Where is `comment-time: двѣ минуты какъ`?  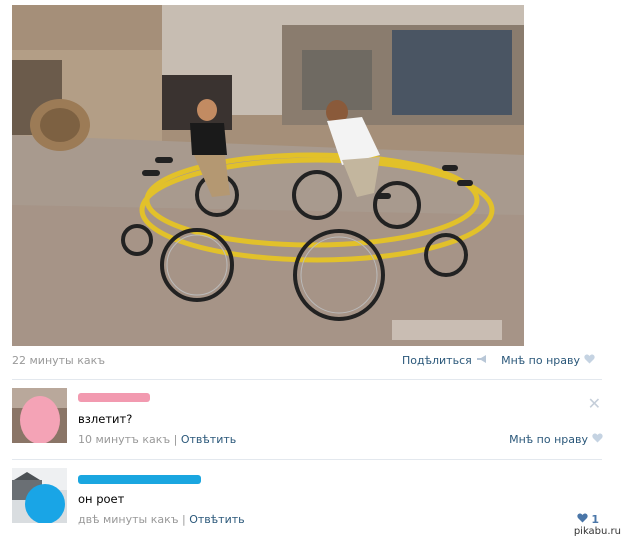 comment-time: двѣ минуты какъ is located at coordinates (128, 519).